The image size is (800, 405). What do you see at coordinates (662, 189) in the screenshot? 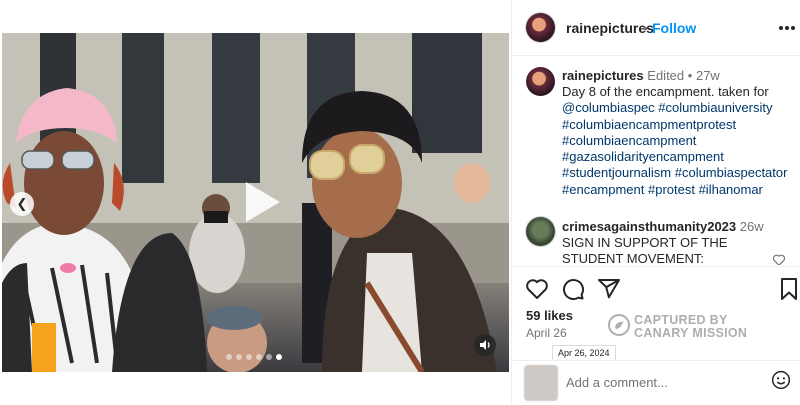
I see `caption-line: #encampment #protest #ilhanomar` at bounding box center [662, 189].